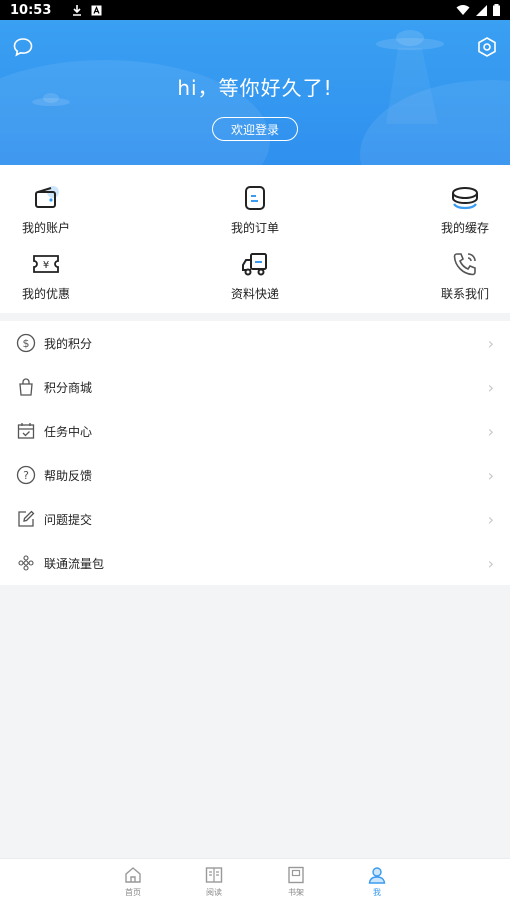 This screenshot has width=510, height=906. I want to click on menu-item-label: 联通流量包, so click(74, 563).